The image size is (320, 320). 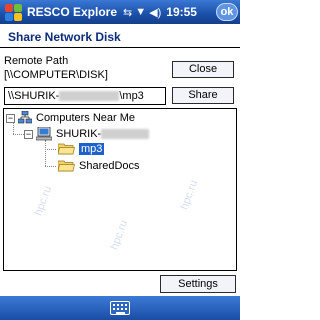 What do you see at coordinates (120, 47) in the screenshot?
I see `header-divider` at bounding box center [120, 47].